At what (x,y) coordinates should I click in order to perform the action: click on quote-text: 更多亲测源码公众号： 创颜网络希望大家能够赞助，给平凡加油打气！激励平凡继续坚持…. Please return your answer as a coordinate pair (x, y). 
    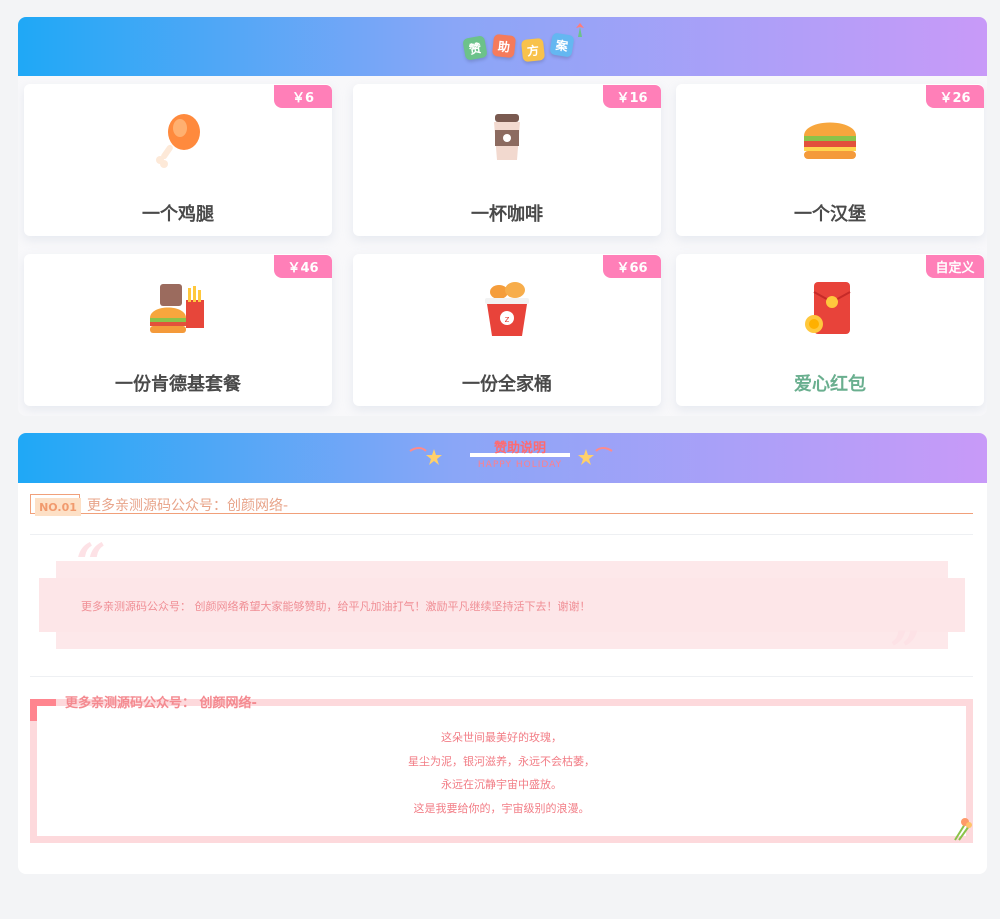
    Looking at the image, I should click on (336, 606).